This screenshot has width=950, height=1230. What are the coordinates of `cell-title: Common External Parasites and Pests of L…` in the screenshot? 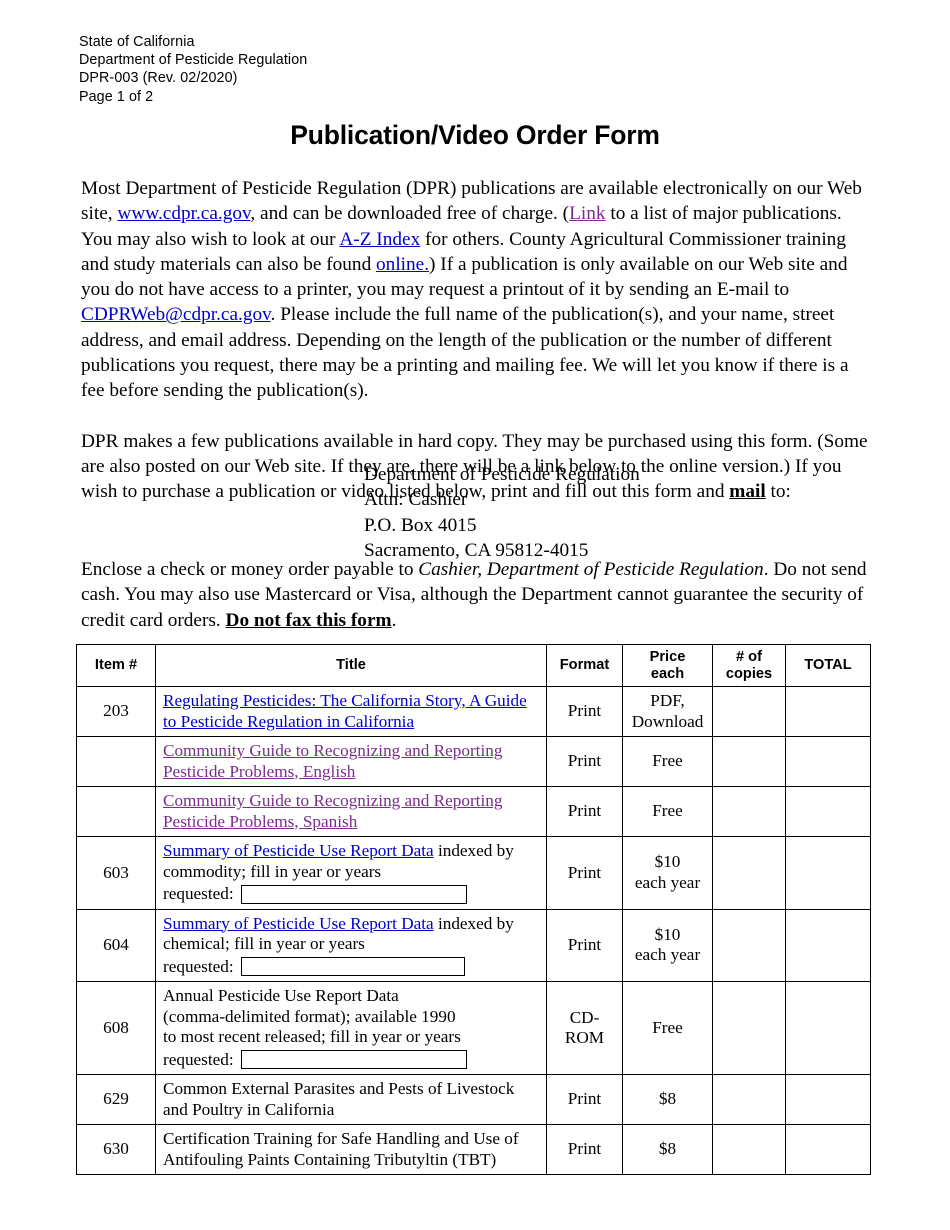 It's located at (351, 1099).